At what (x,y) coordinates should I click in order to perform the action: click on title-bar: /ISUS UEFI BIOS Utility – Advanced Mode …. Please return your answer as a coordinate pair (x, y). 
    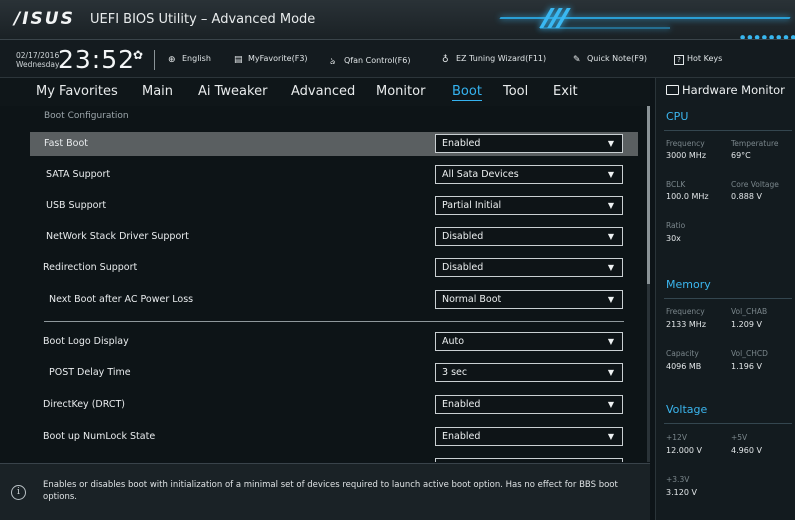
    Looking at the image, I should click on (397, 20).